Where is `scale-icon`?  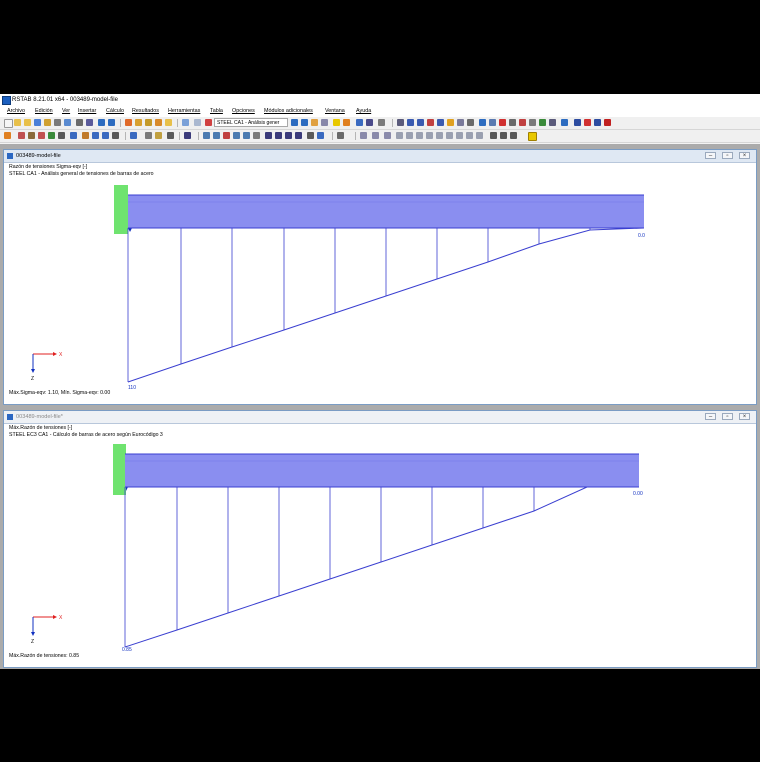 scale-icon is located at coordinates (170, 135).